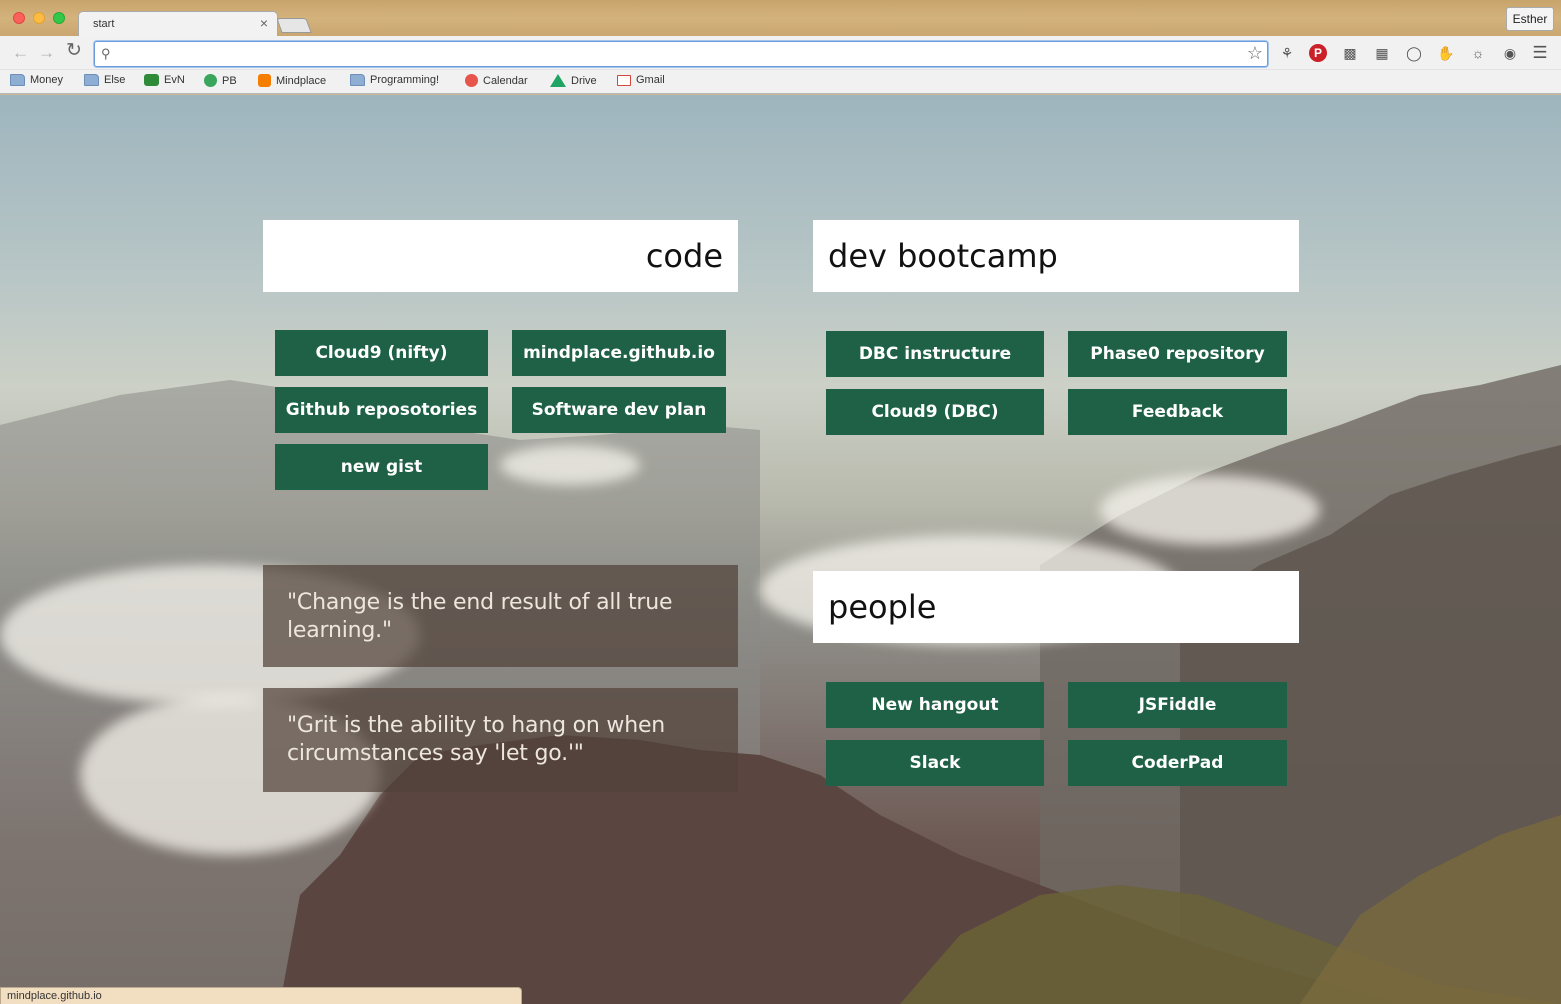  Describe the element at coordinates (1177, 412) in the screenshot. I see `feedback-link: Feedback` at that location.